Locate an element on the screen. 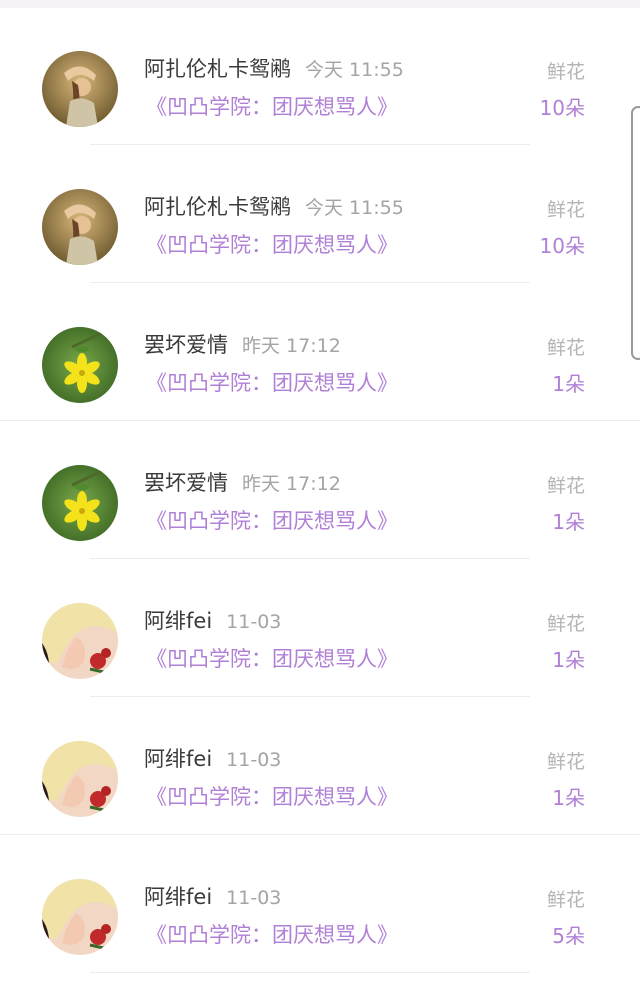 The width and height of the screenshot is (640, 982). list-item: 阿绯fei 11-03 《凹凸学院：团厌想骂人》 鲜花 5朵 is located at coordinates (320, 905).